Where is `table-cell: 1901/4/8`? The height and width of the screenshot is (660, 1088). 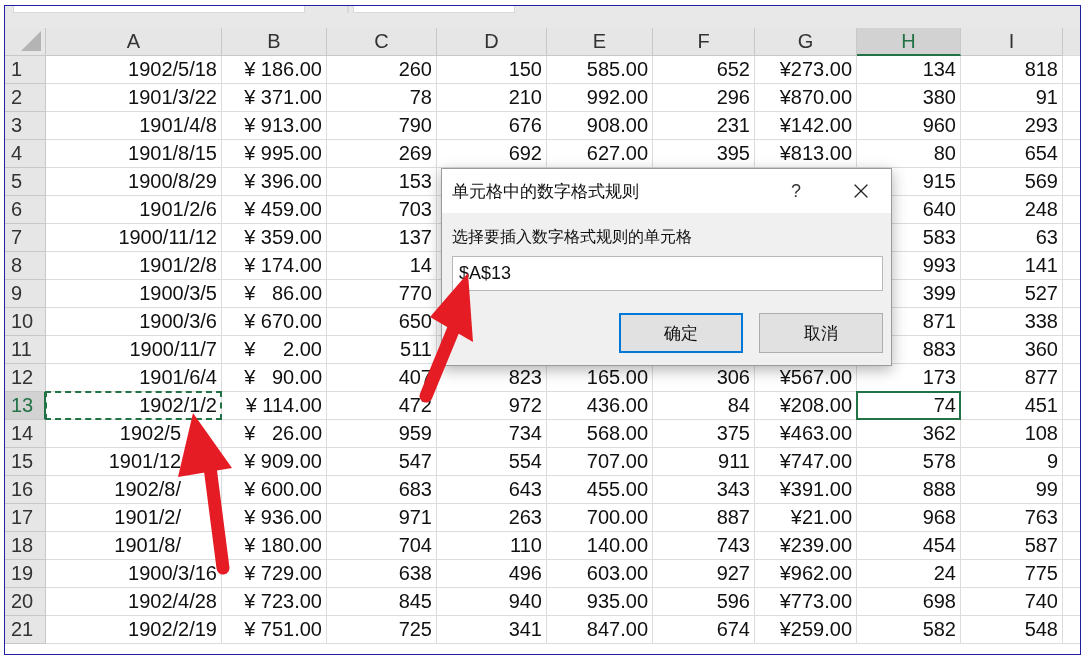
table-cell: 1901/4/8 is located at coordinates (134, 126).